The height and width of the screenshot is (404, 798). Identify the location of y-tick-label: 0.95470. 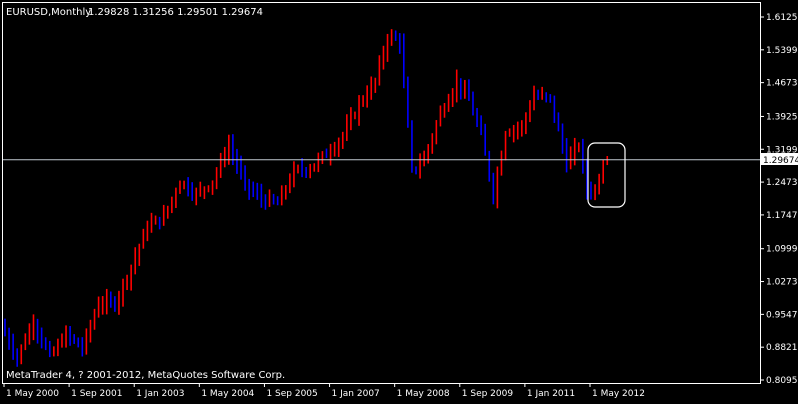
(782, 315).